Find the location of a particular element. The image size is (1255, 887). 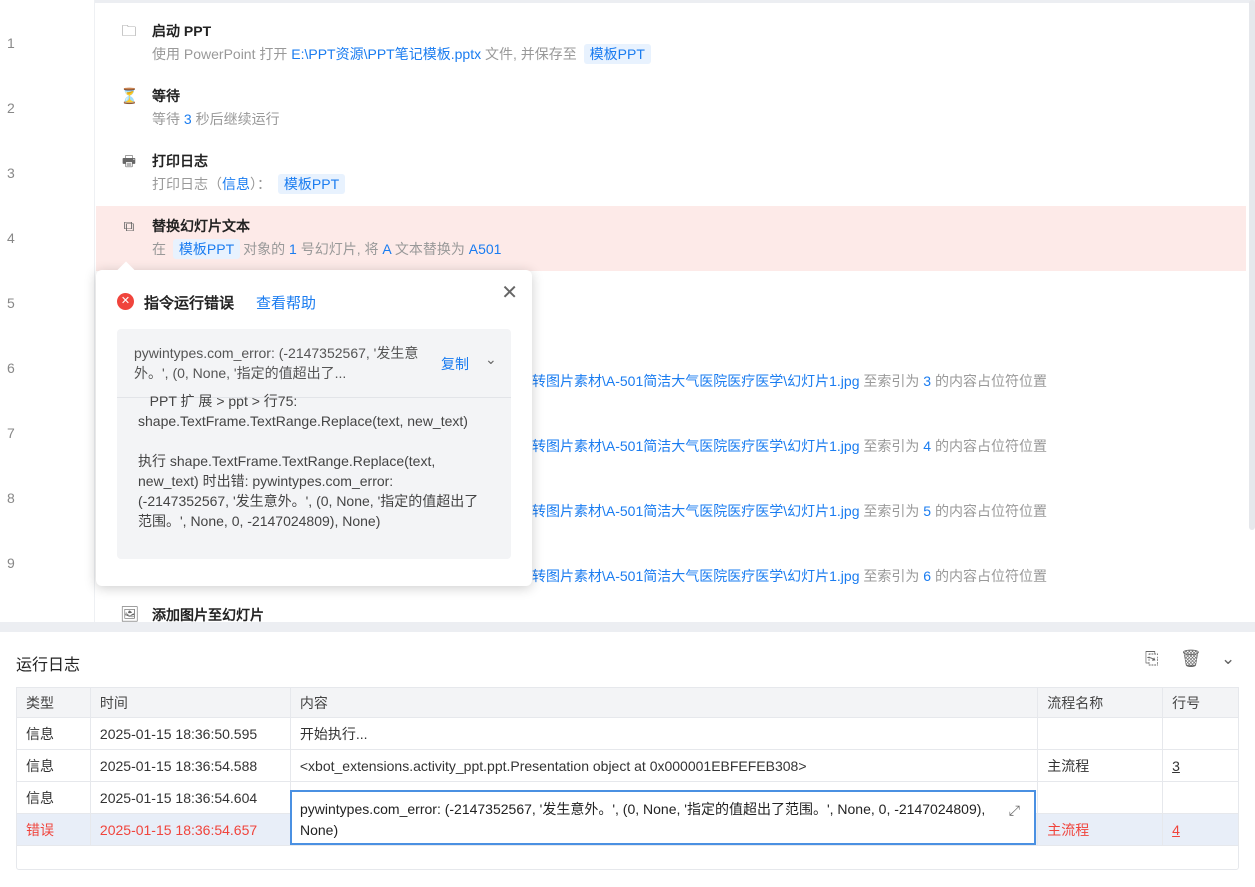

table-header: 类型 时间 内容 流程名称 行号 is located at coordinates (627, 702).